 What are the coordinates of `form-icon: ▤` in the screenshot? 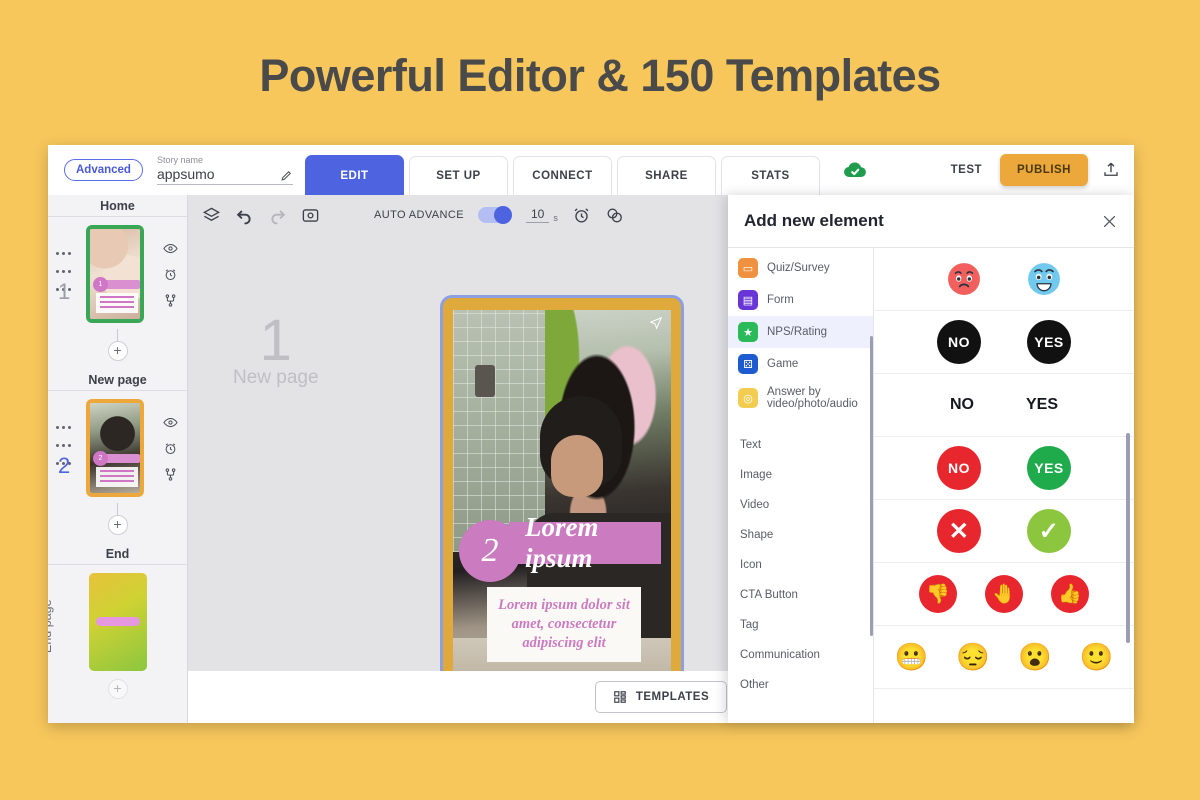 It's located at (748, 300).